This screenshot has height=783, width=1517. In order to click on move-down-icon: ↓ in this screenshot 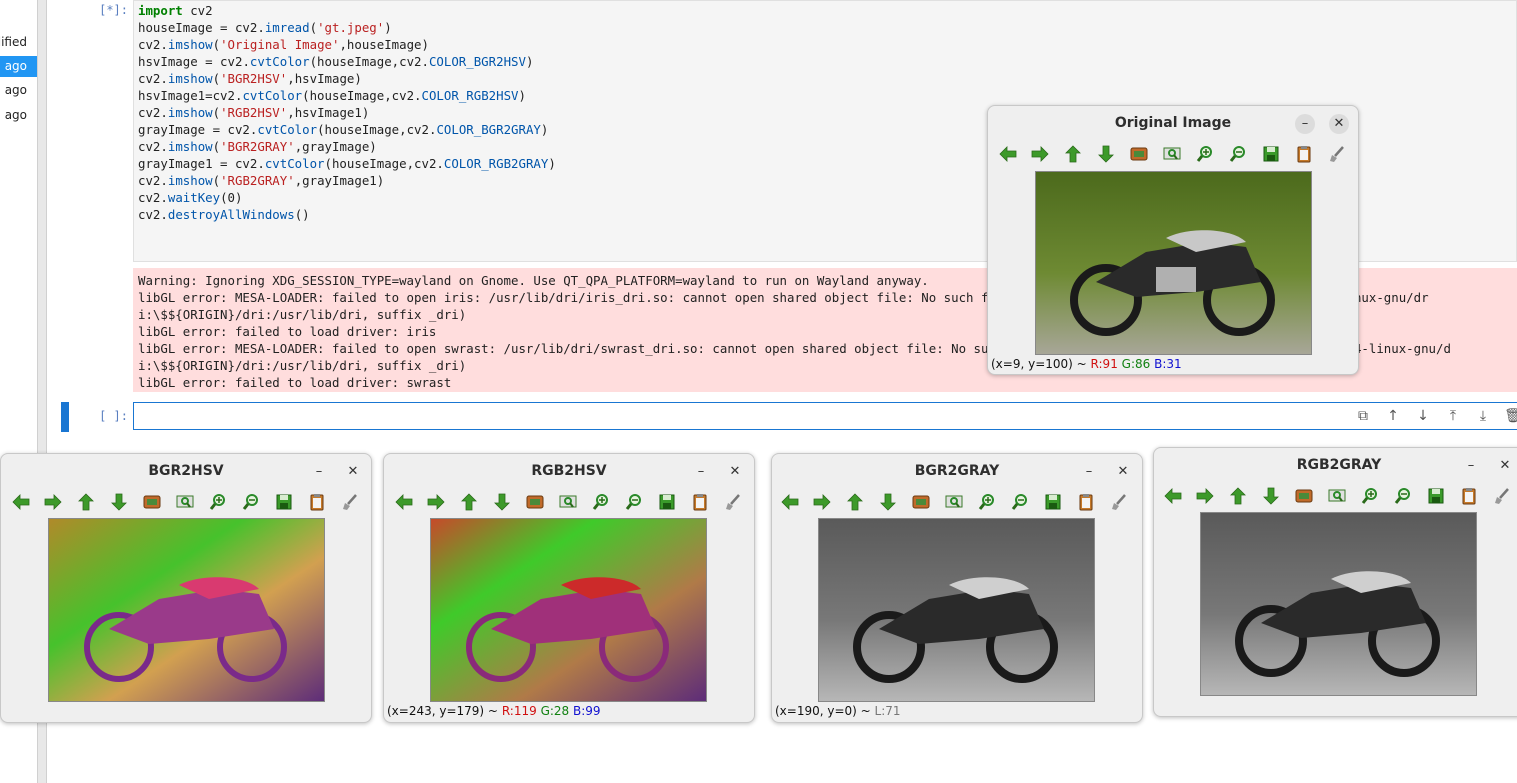, I will do `click(1423, 416)`.